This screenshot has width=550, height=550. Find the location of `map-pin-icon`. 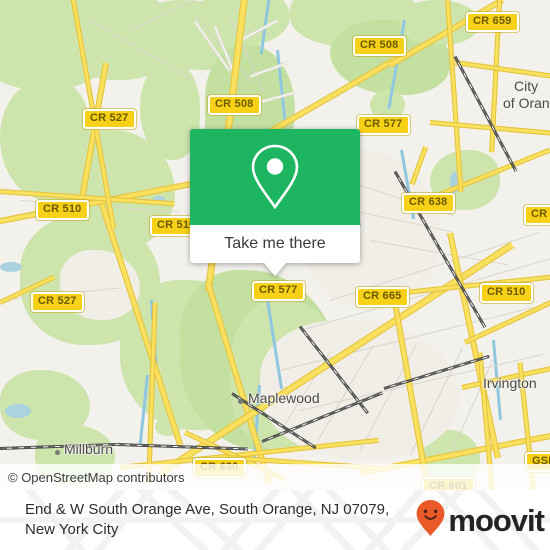

map-pin-icon is located at coordinates (275, 177).